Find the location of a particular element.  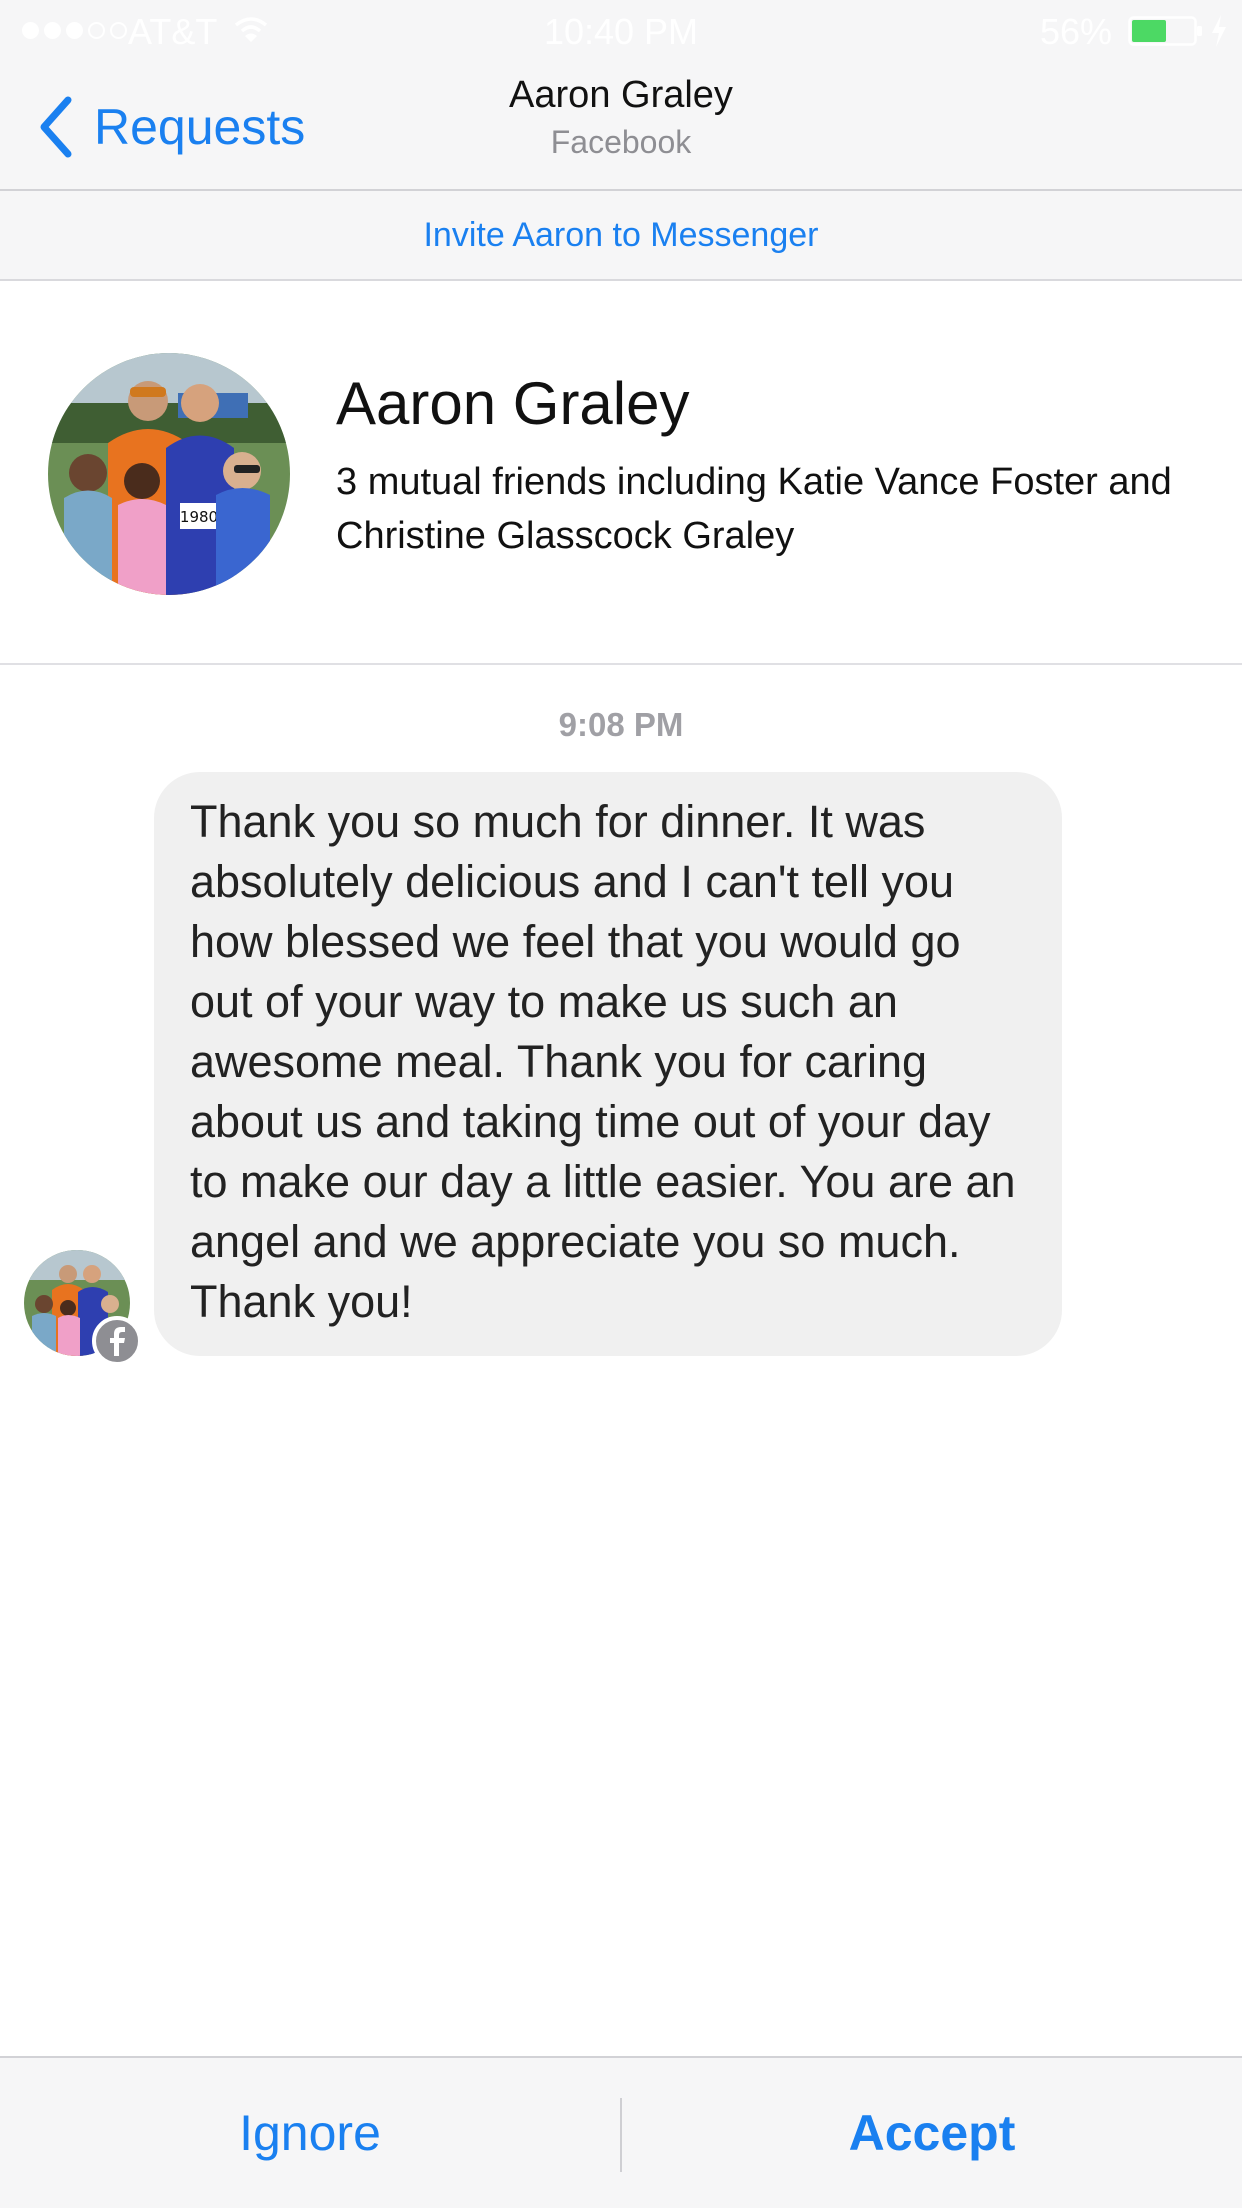

conversation-title: Aaron Graley Facebook is located at coordinates (621, 119).